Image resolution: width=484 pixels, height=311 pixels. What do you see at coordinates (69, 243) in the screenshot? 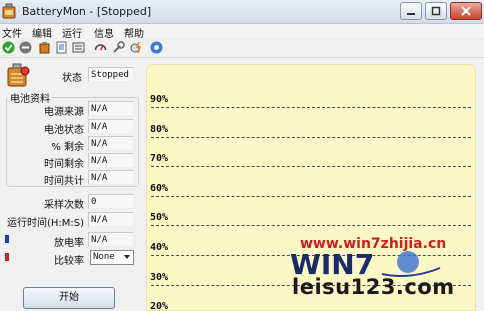
I see `discharge-rate-label: 放电率` at bounding box center [69, 243].